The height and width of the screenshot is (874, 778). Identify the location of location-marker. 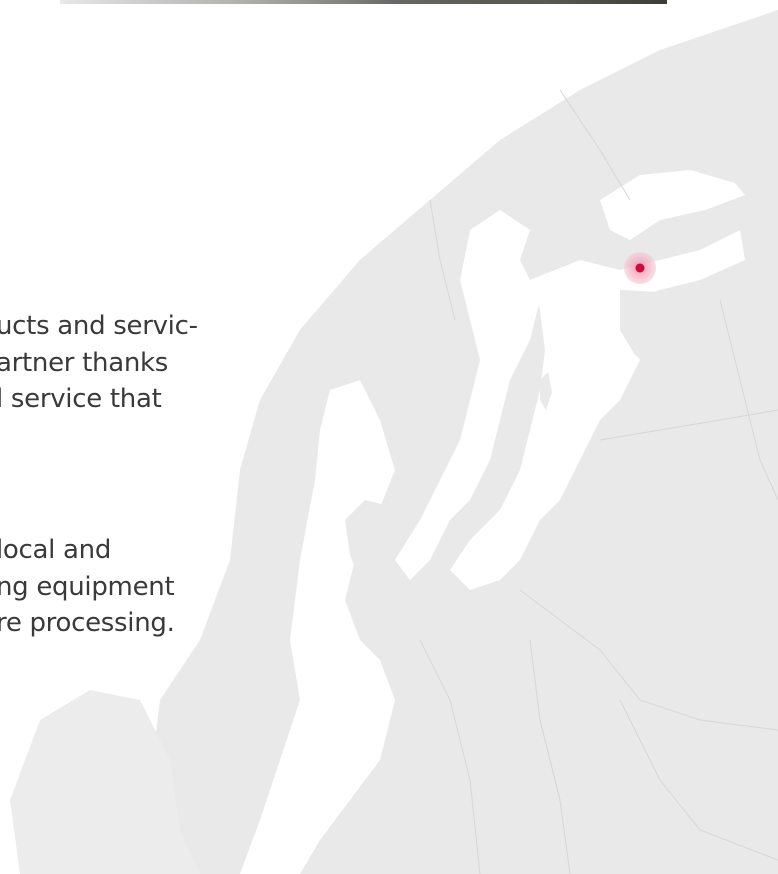
(640, 268).